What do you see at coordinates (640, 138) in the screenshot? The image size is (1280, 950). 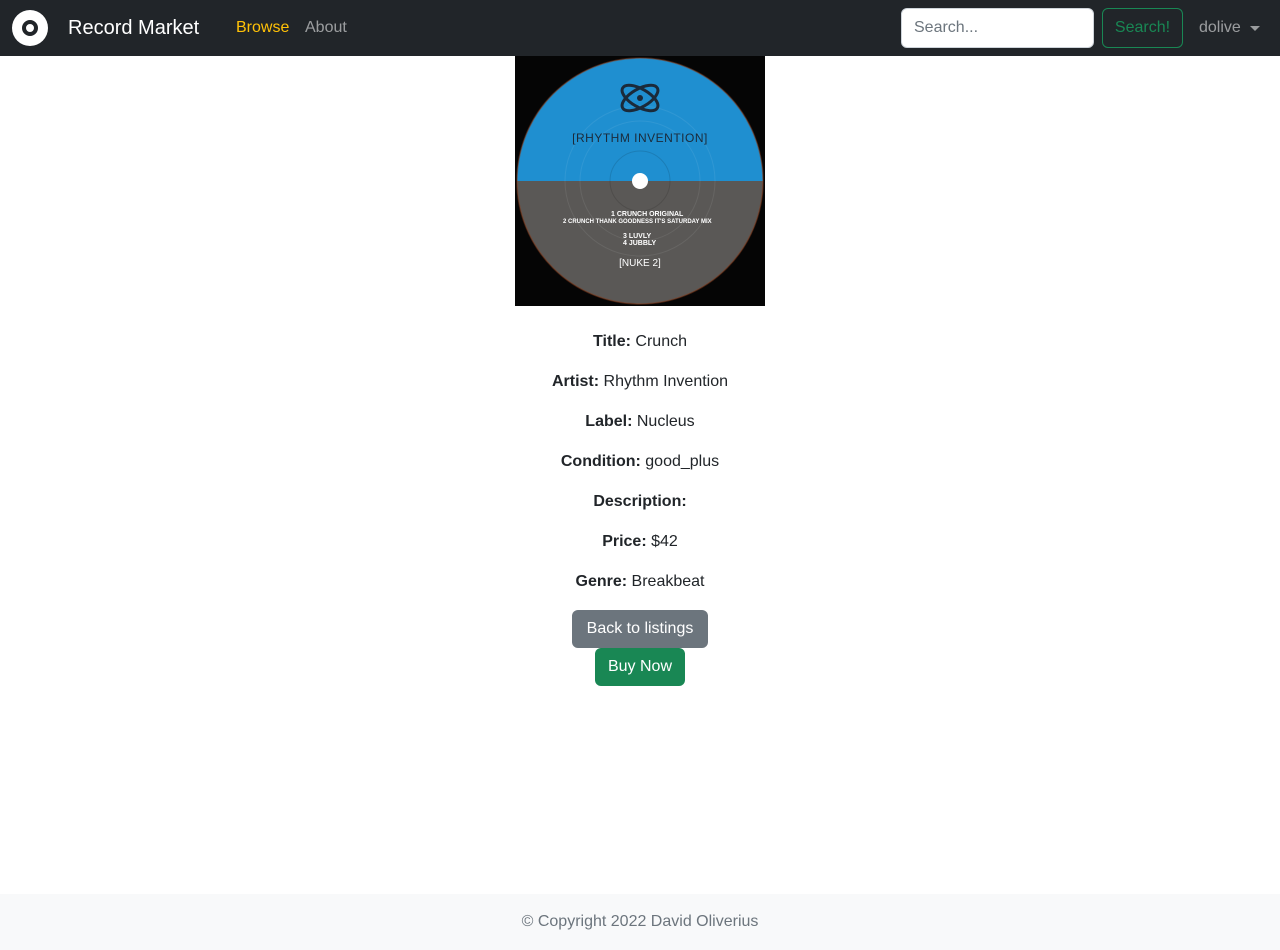 I see `cover-artist-text: [RHYTHM INVENTION]` at bounding box center [640, 138].